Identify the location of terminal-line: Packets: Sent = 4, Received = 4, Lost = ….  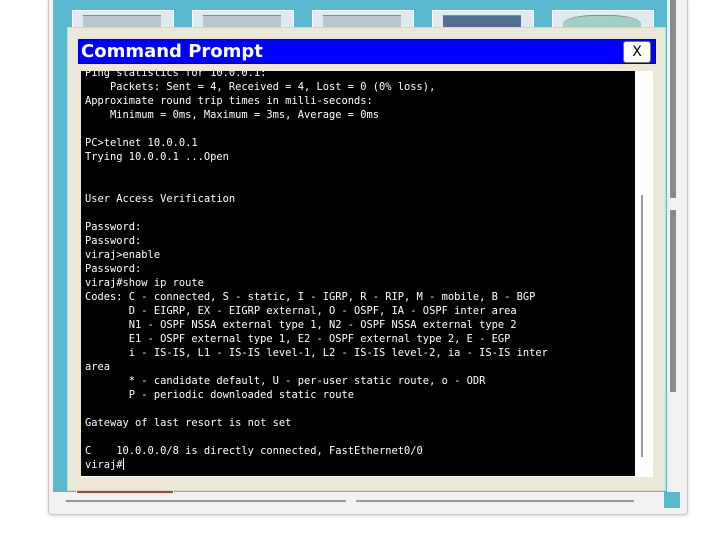
(260, 87).